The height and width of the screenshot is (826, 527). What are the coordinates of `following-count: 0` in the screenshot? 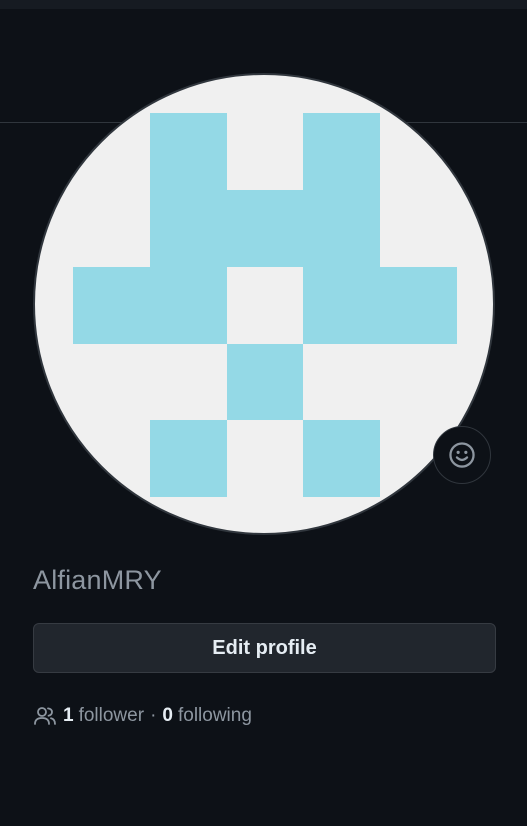 It's located at (167, 715).